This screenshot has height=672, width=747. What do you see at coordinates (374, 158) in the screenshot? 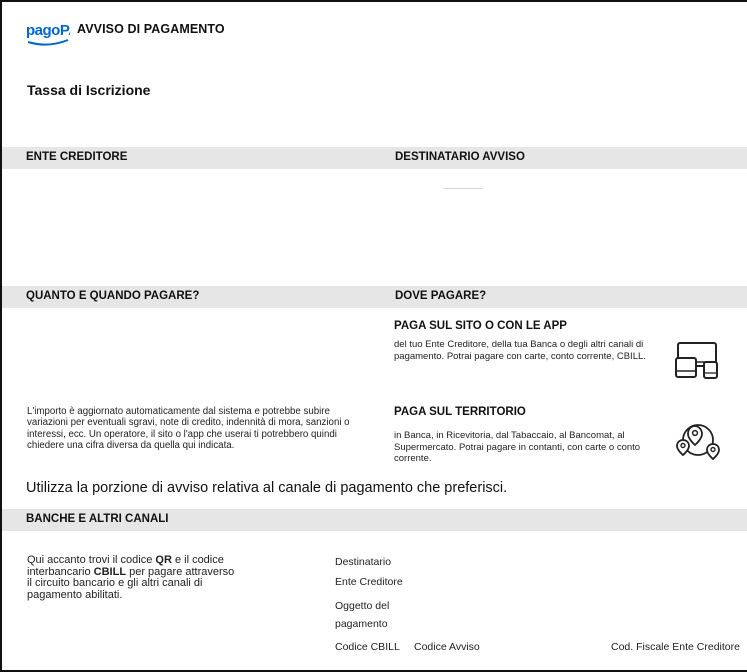
I see `creditor-recipient-band: ENTE CREDITORE DESTINATARIO AVVISO` at bounding box center [374, 158].